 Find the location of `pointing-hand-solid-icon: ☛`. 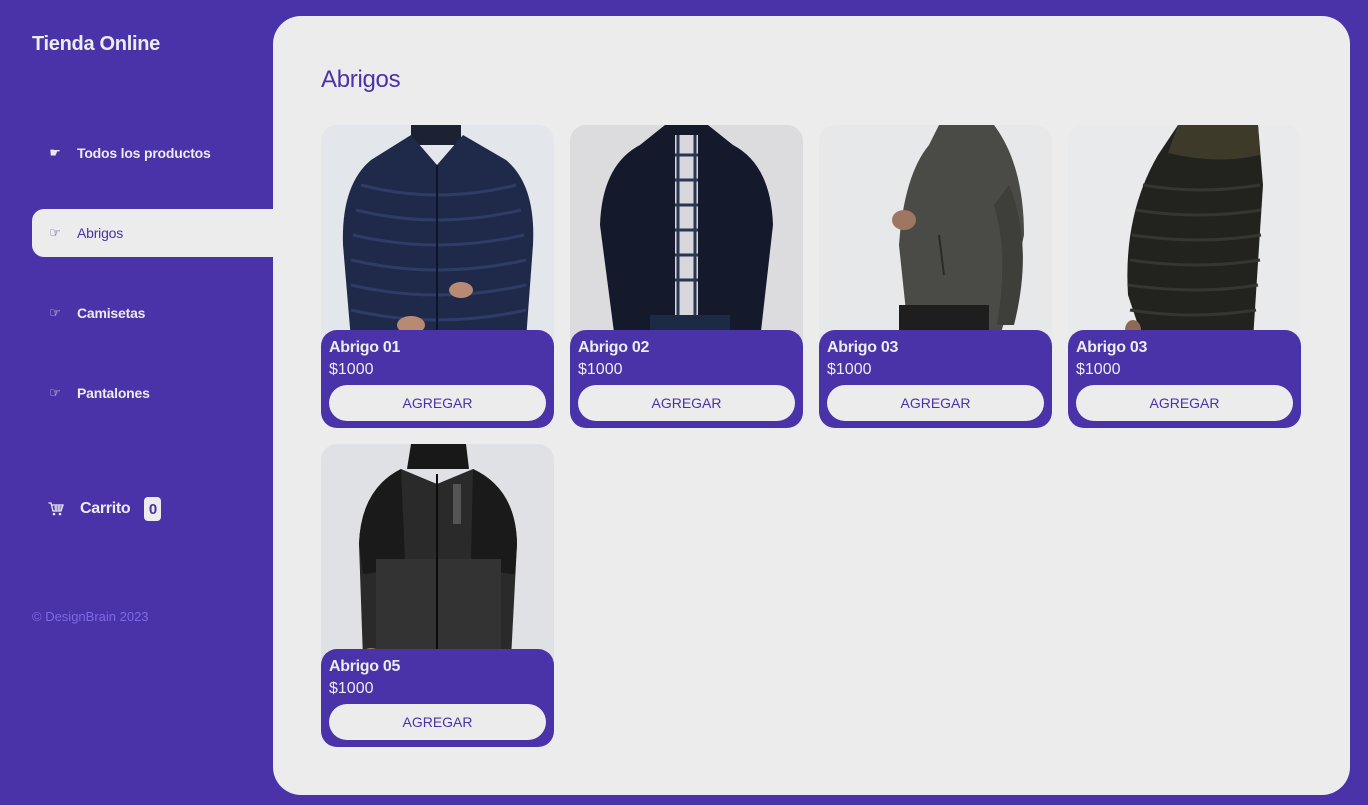

pointing-hand-solid-icon: ☛ is located at coordinates (55, 152).